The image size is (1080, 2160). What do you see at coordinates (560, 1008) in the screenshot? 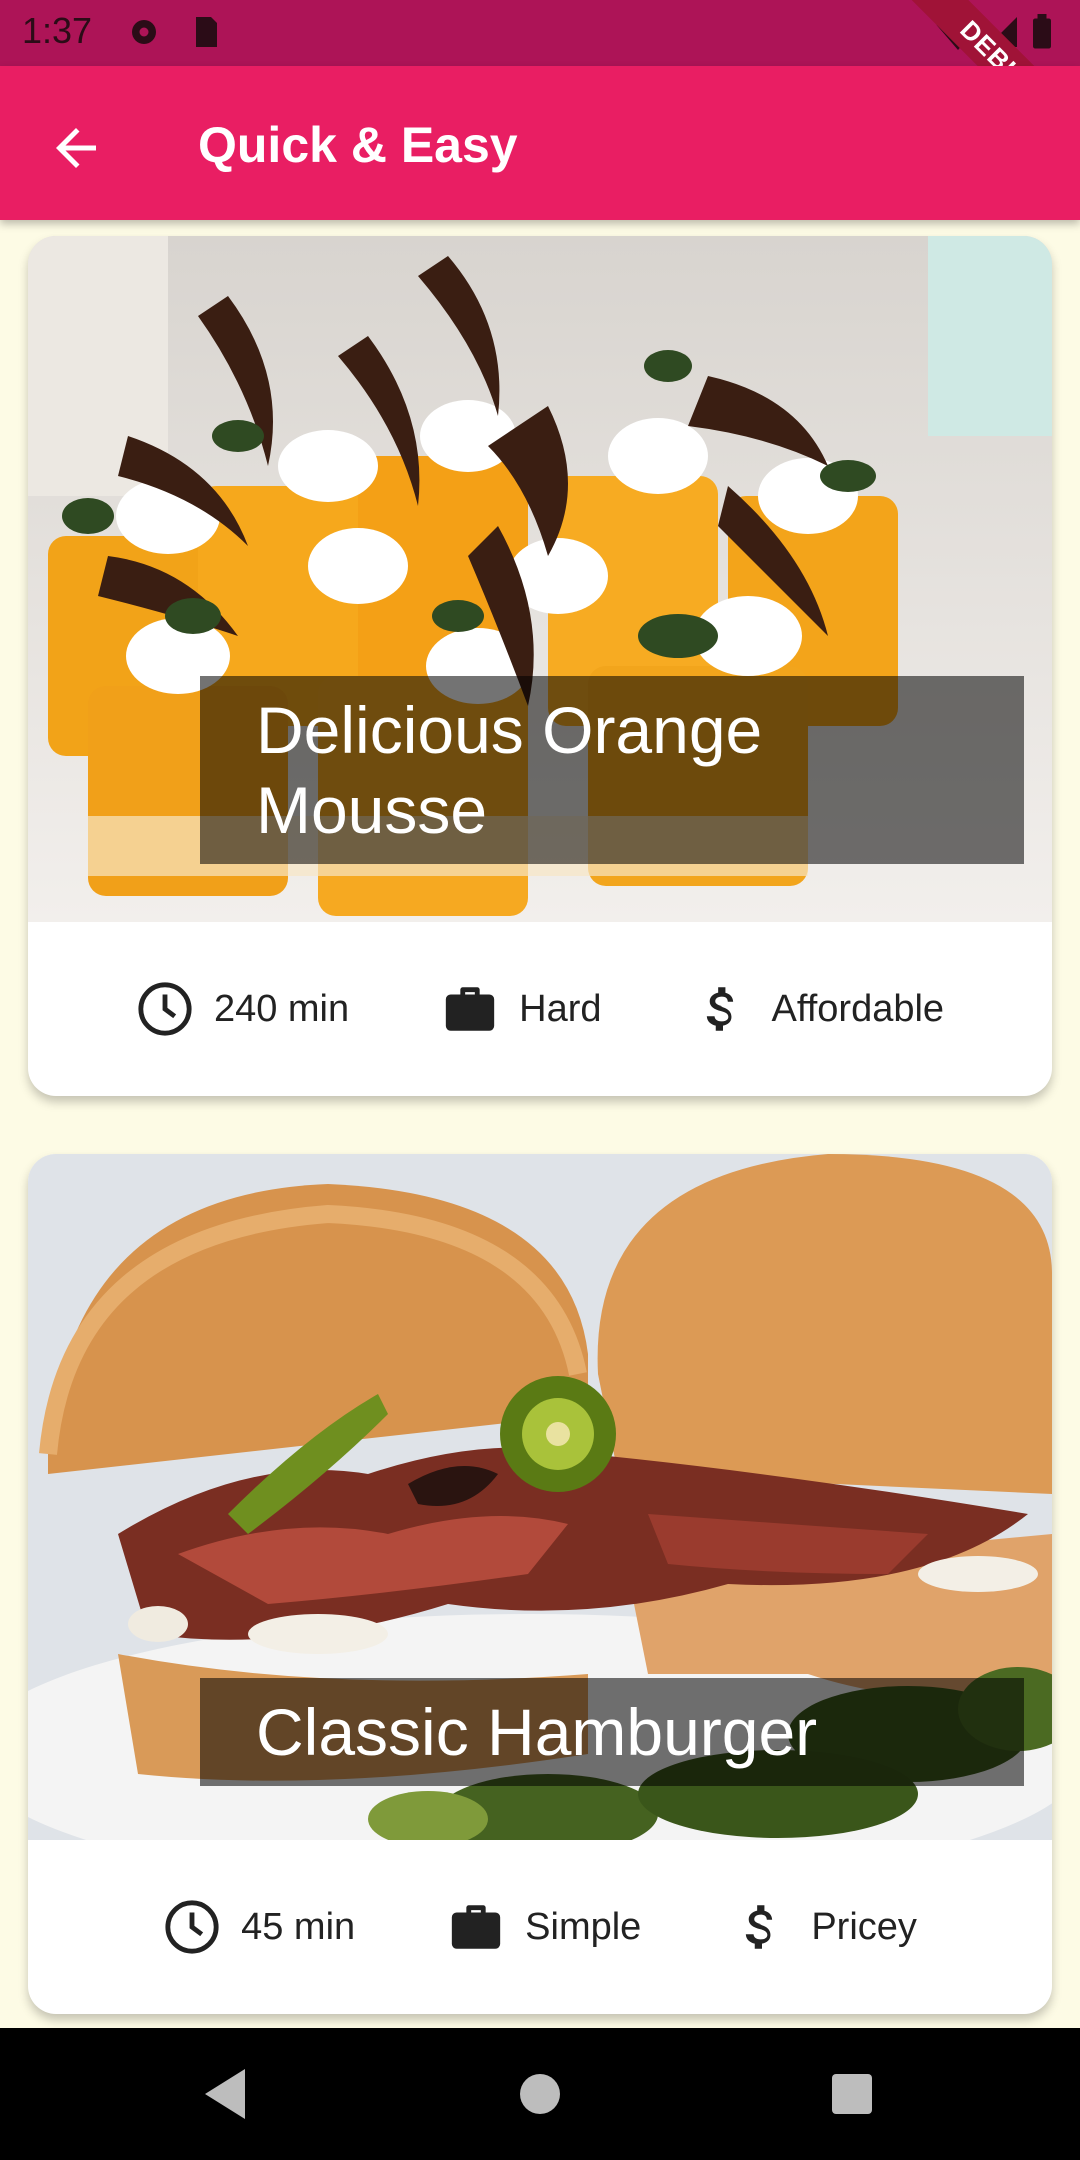
I see `complexity-label: Hard` at bounding box center [560, 1008].